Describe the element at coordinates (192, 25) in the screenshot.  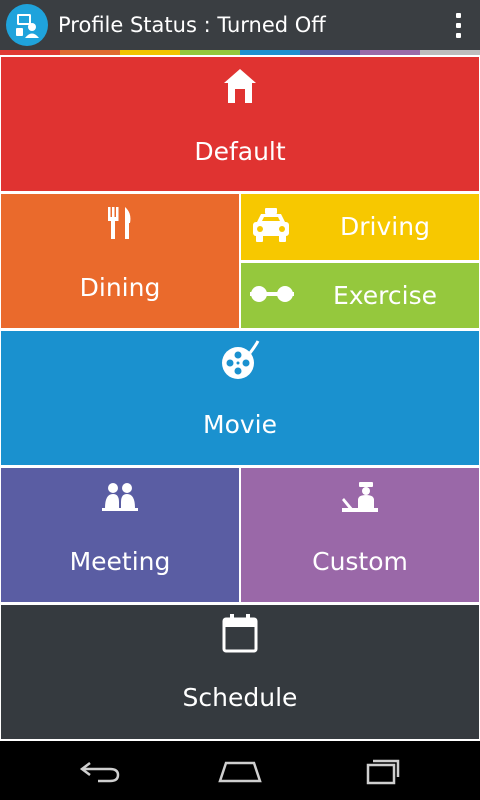
I see `page-title: Profile Status : Turned Off` at that location.